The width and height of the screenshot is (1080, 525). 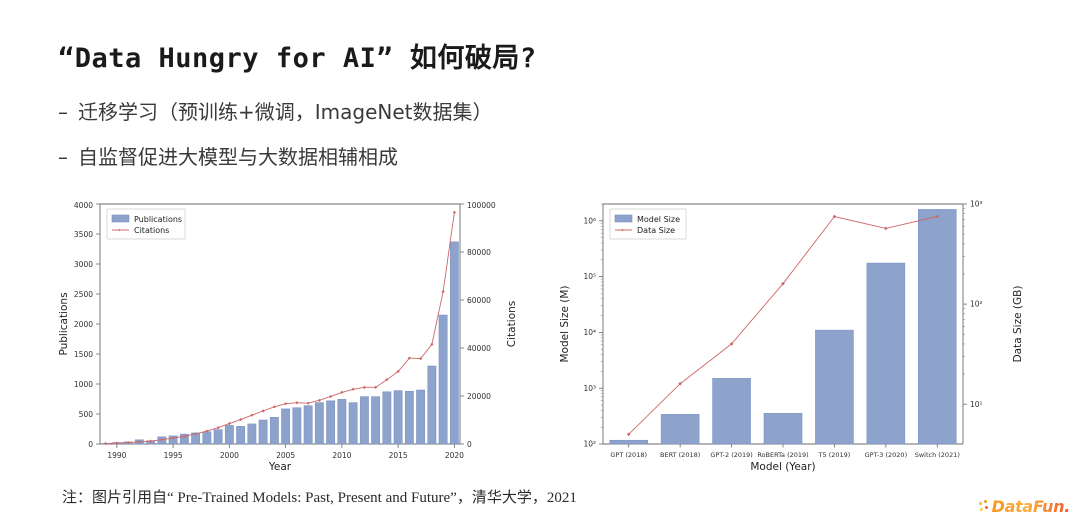 What do you see at coordinates (976, 204) in the screenshot?
I see `y2-tick-label: 10³` at bounding box center [976, 204].